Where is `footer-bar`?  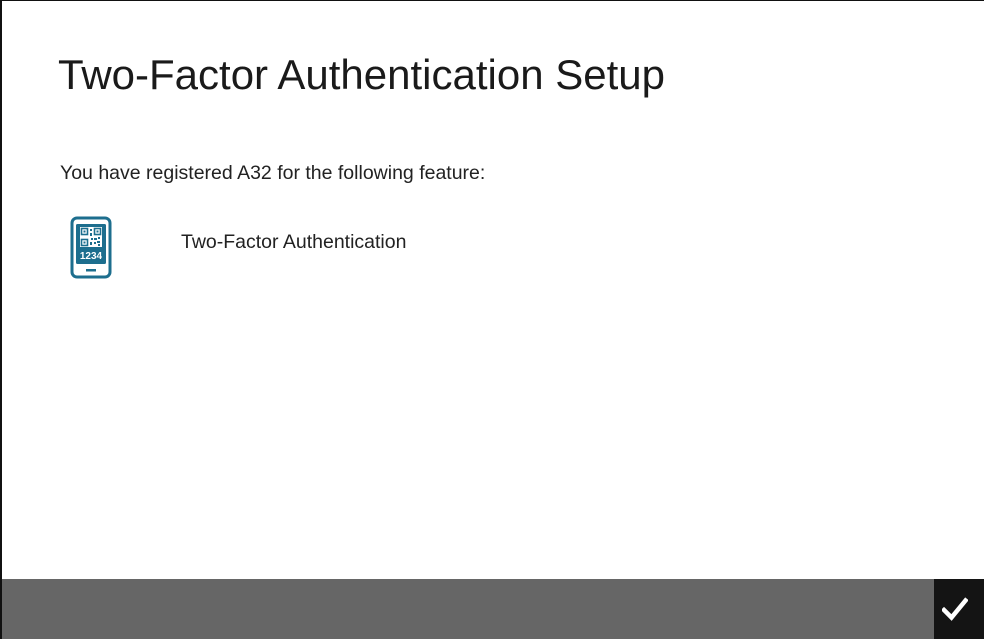 footer-bar is located at coordinates (493, 609).